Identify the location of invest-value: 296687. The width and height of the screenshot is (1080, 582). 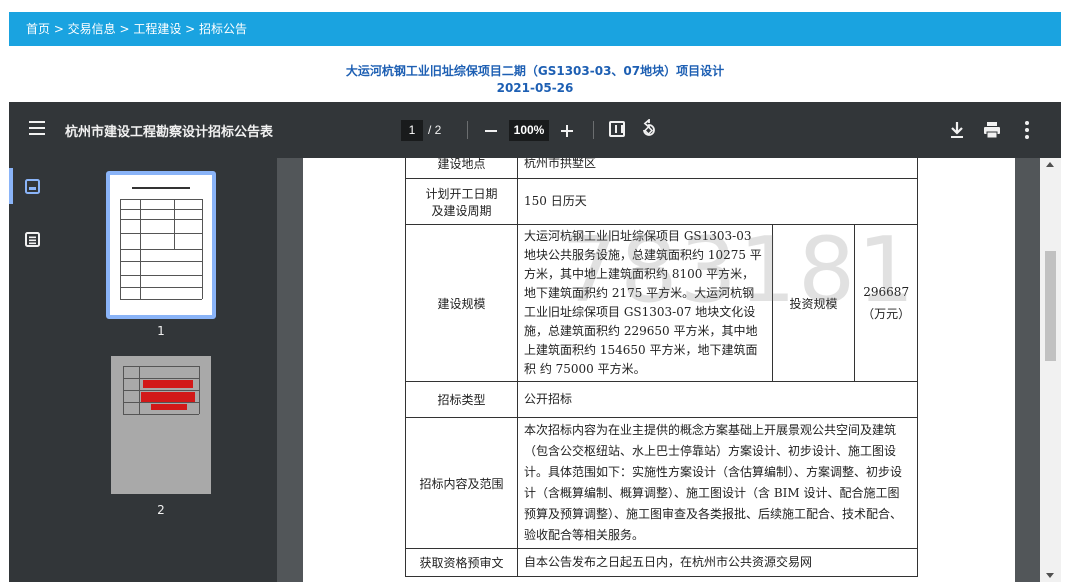
(886, 292).